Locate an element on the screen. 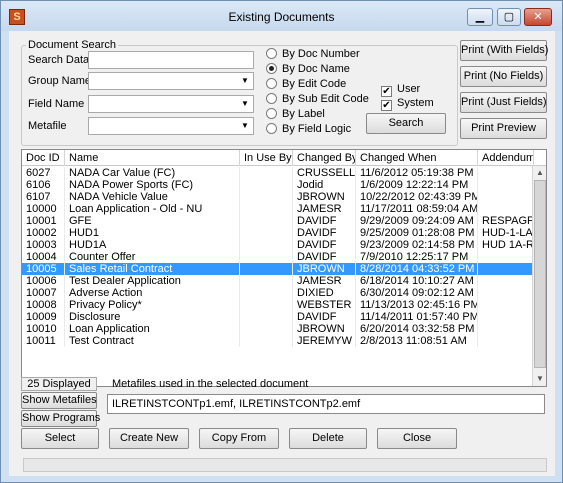 The height and width of the screenshot is (483, 563). radio-by-sub-edit-code: By Sub Edit Code is located at coordinates (317, 99).